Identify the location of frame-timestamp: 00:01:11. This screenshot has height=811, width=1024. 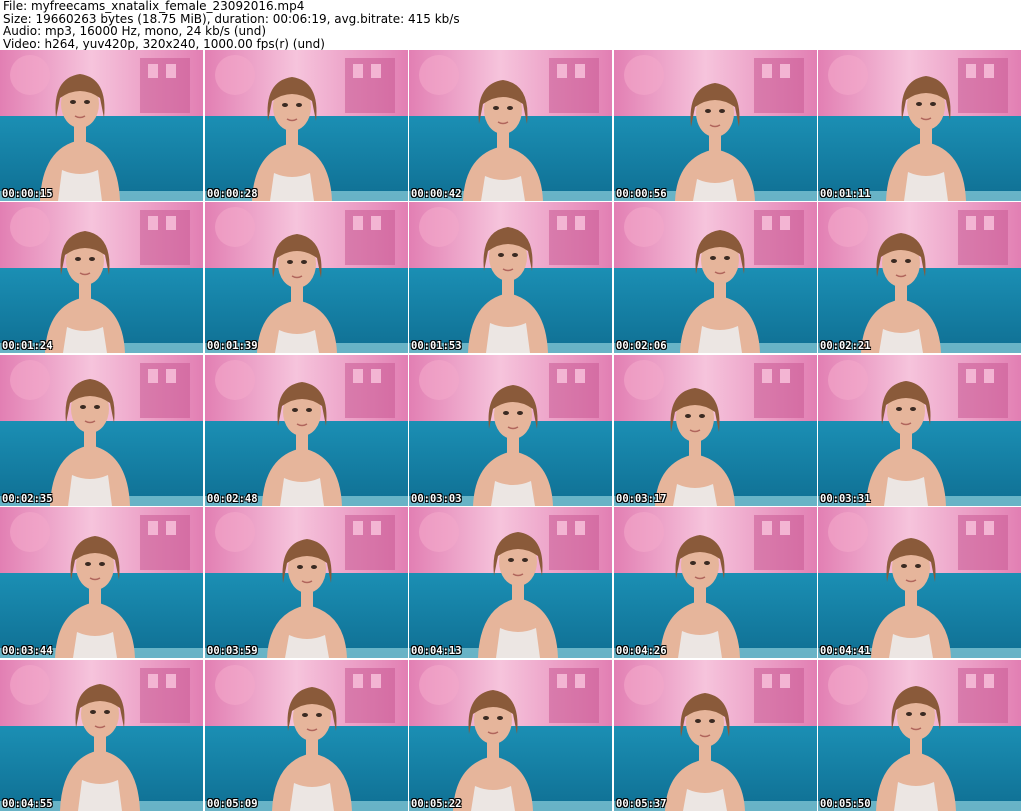
(845, 194).